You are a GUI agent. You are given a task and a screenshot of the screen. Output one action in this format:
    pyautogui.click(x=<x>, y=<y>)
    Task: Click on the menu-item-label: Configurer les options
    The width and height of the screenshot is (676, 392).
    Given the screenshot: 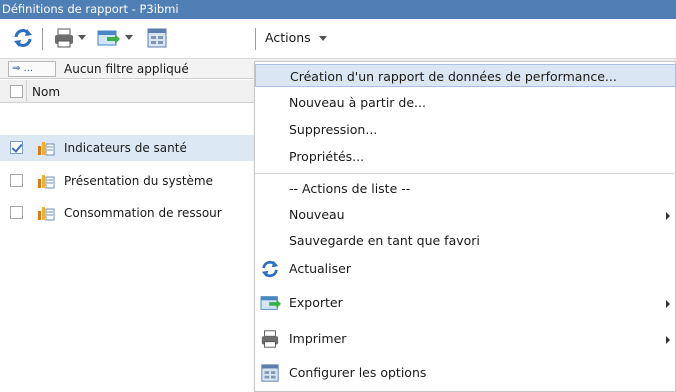 What is the action you would take?
    pyautogui.click(x=358, y=372)
    